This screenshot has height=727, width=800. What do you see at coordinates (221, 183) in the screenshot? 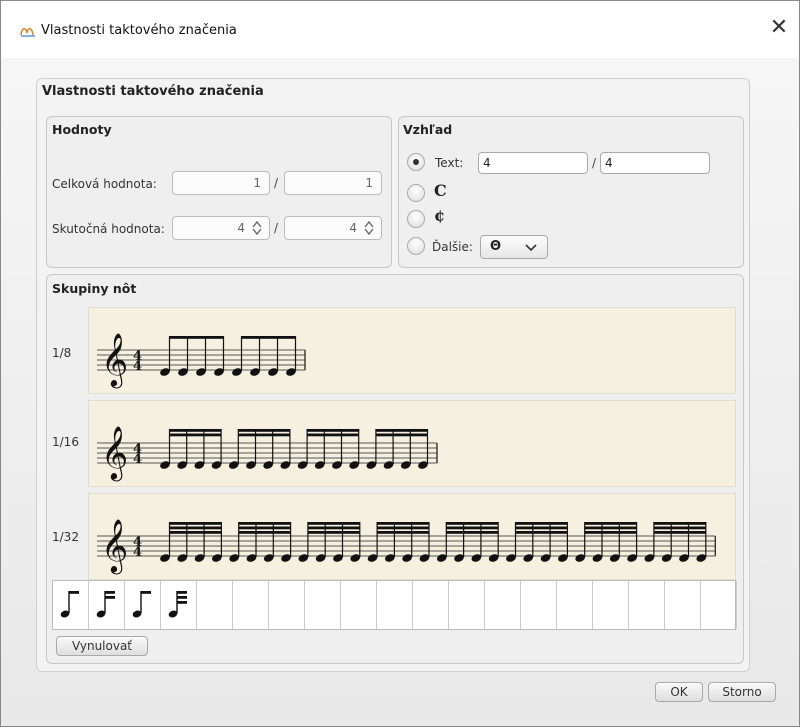
I see `total-numerator-field: 1` at bounding box center [221, 183].